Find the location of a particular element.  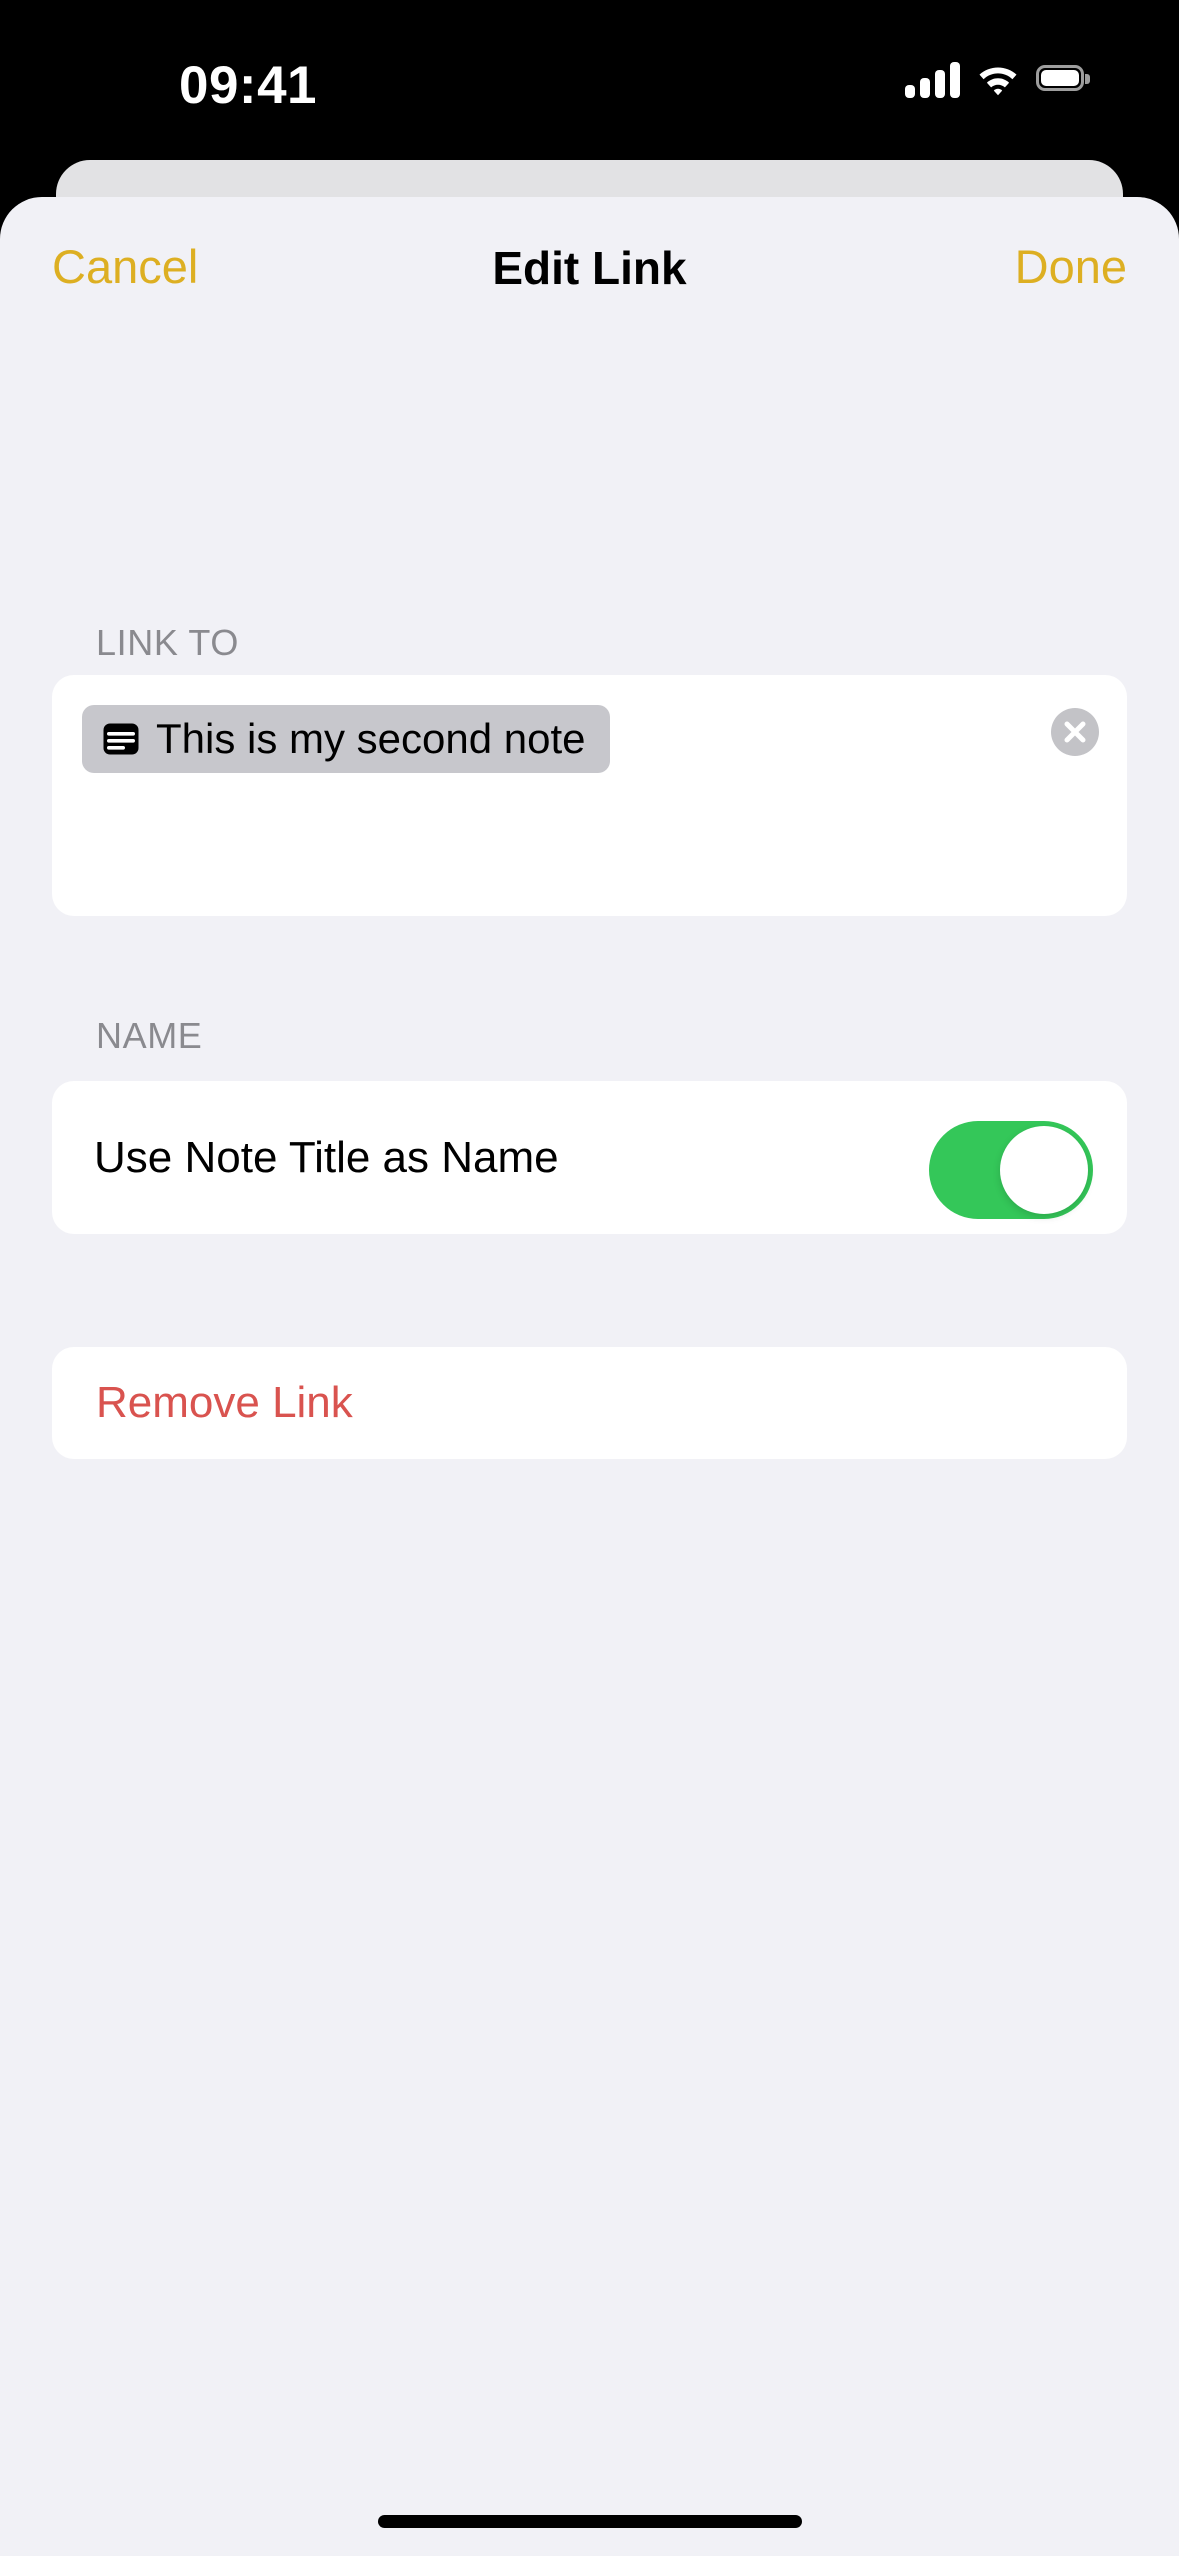

note-token-label: This is my second note is located at coordinates (371, 738).